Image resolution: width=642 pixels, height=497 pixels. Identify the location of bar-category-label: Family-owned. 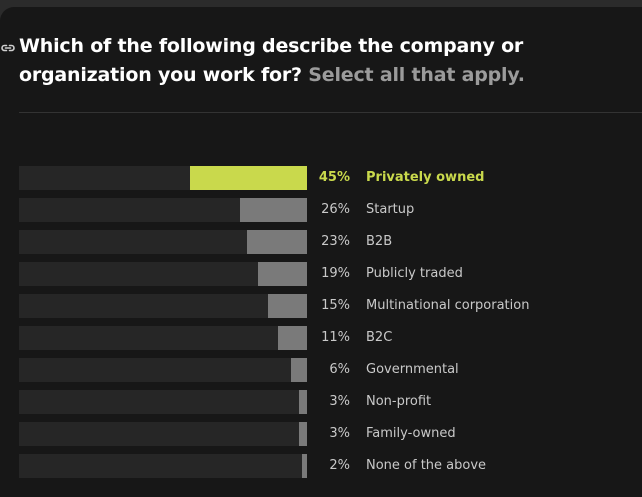
(411, 433).